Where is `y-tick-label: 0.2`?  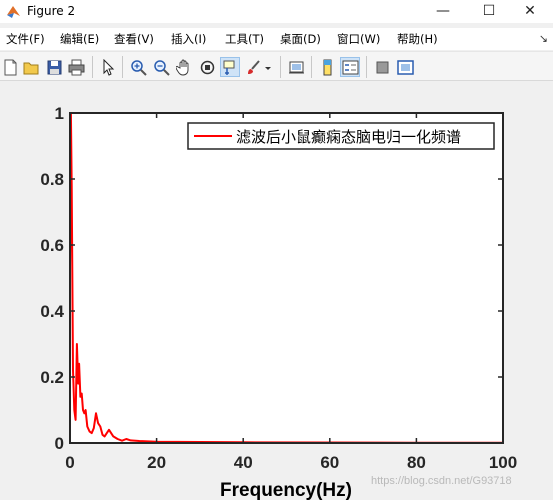
y-tick-label: 0.2 is located at coordinates (52, 377).